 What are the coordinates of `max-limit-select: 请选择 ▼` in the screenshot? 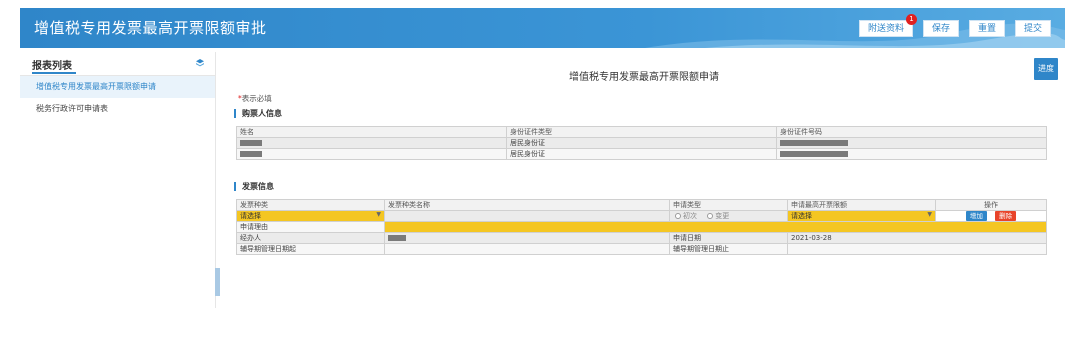 It's located at (861, 216).